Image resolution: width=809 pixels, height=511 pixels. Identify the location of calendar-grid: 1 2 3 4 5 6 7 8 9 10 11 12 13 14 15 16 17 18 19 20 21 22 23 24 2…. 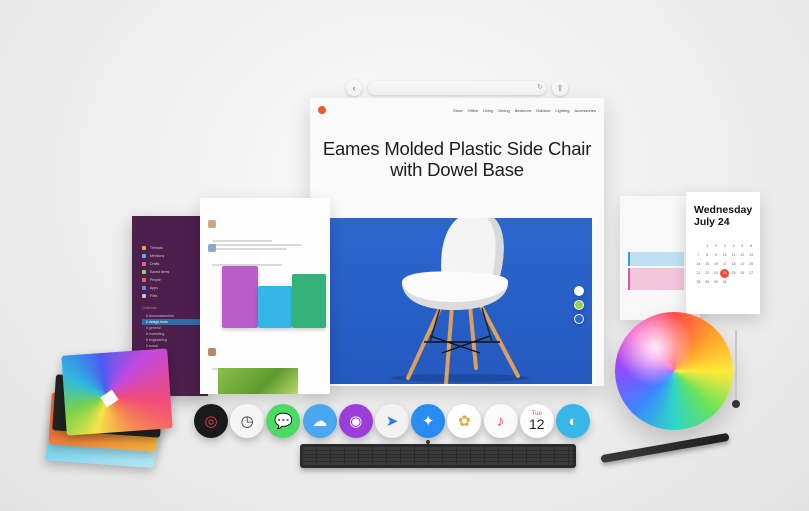
(725, 264).